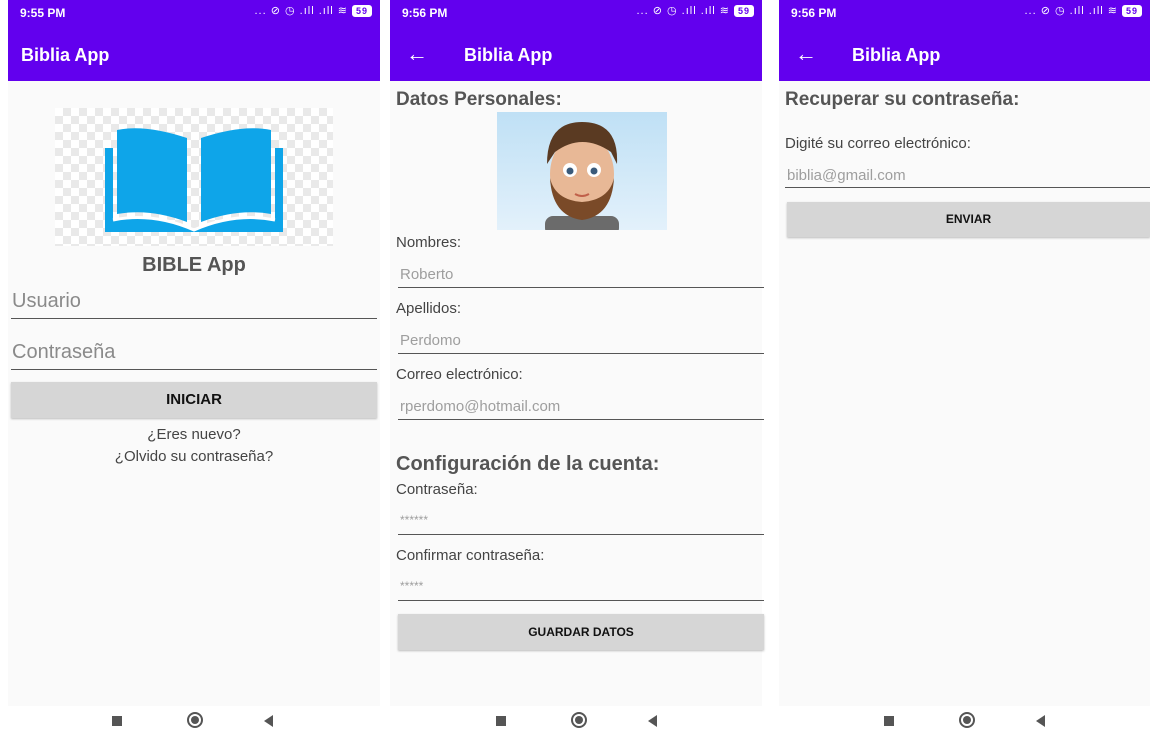  I want to click on send-button: ENVIAR, so click(968, 219).